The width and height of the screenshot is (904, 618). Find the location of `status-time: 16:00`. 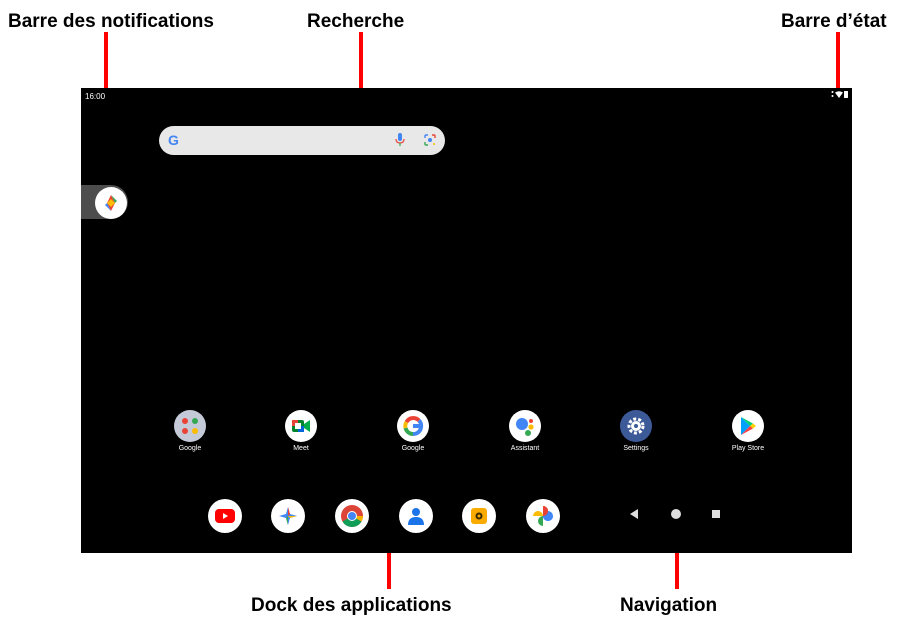

status-time: 16:00 is located at coordinates (95, 96).